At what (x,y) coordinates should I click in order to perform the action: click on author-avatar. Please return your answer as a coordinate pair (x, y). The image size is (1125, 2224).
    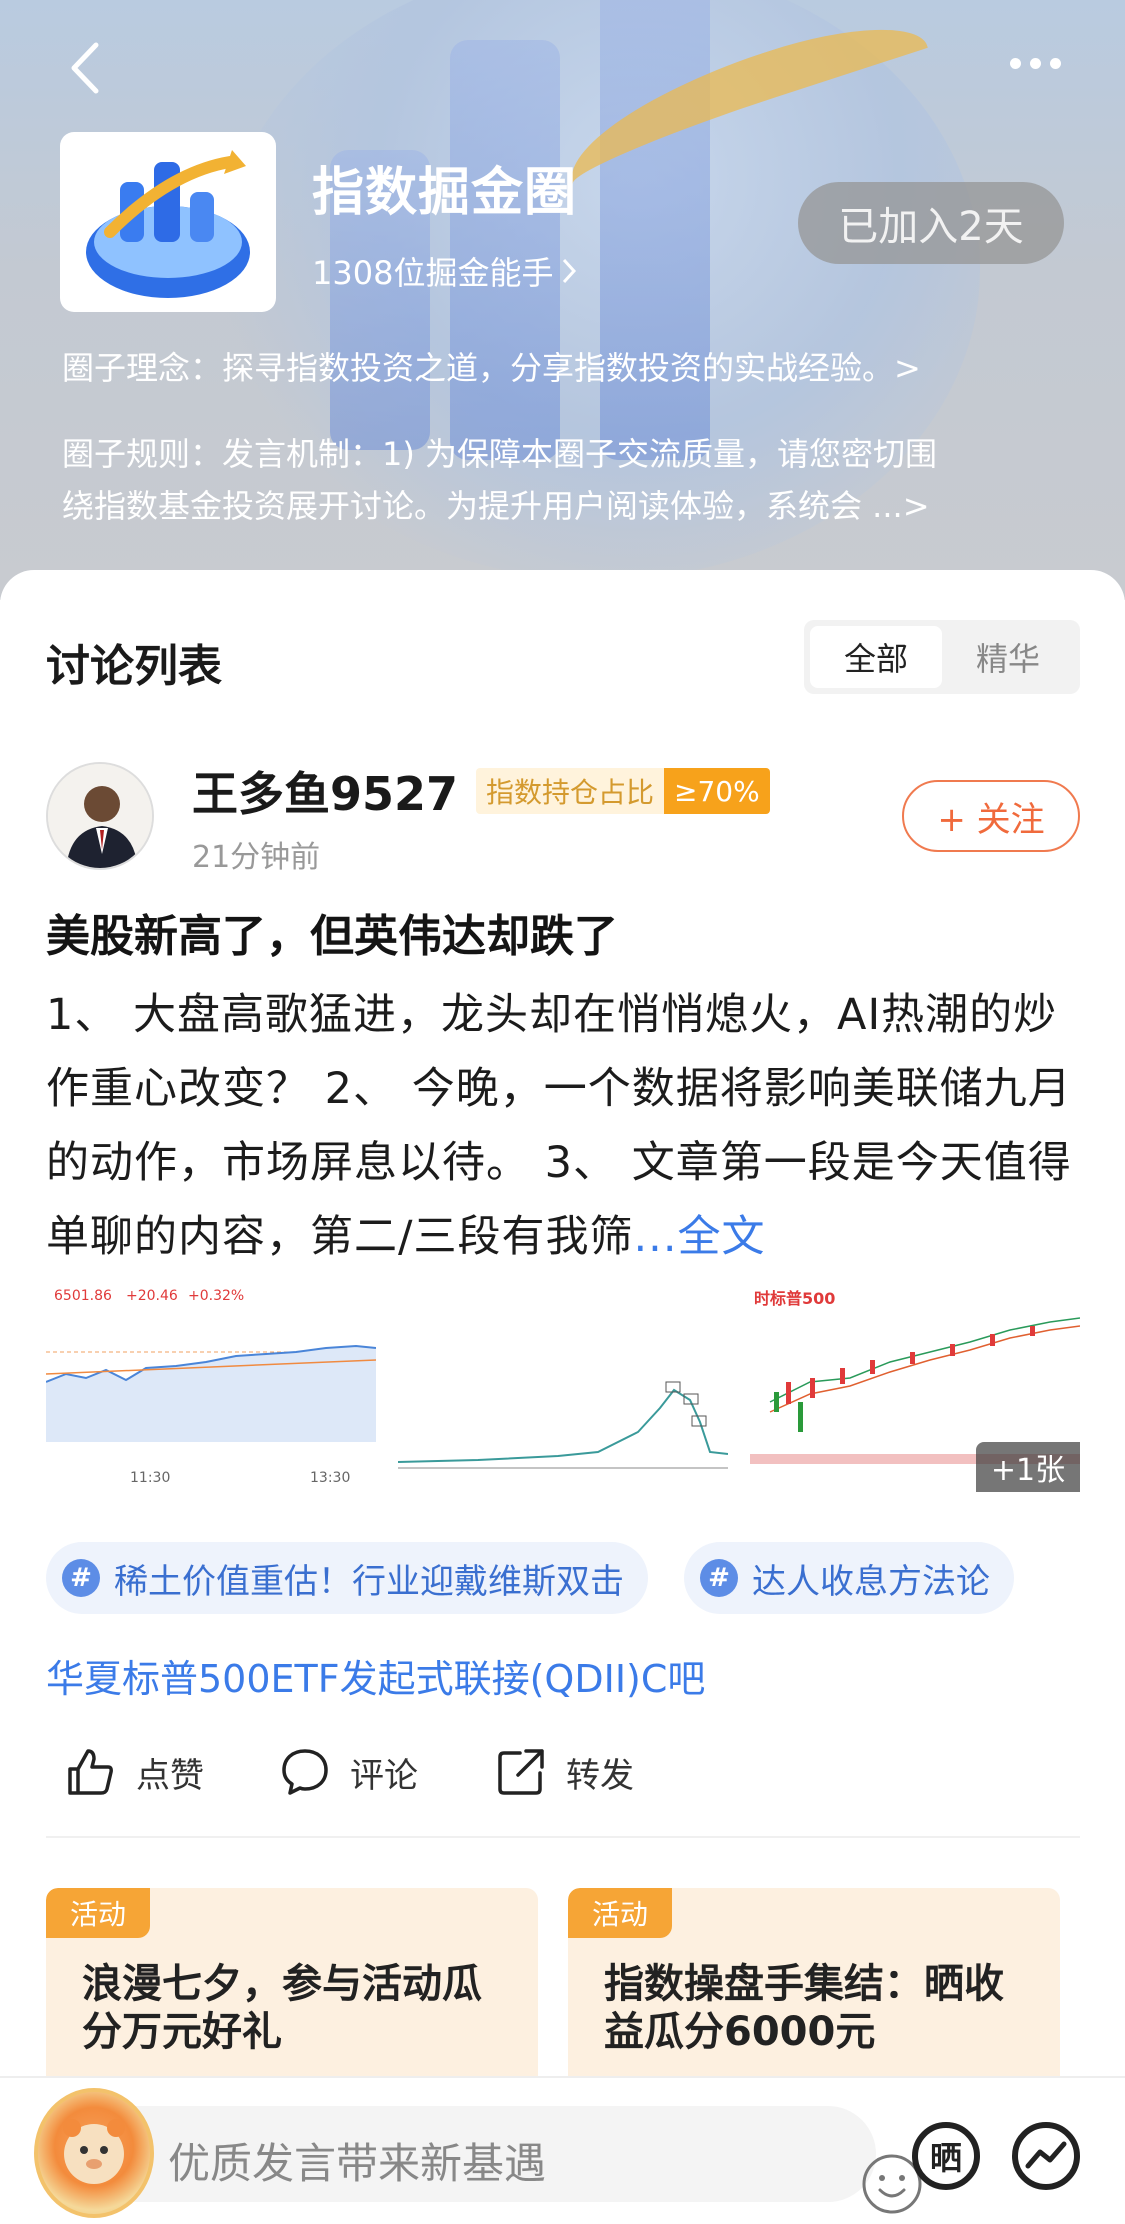
    Looking at the image, I should click on (100, 816).